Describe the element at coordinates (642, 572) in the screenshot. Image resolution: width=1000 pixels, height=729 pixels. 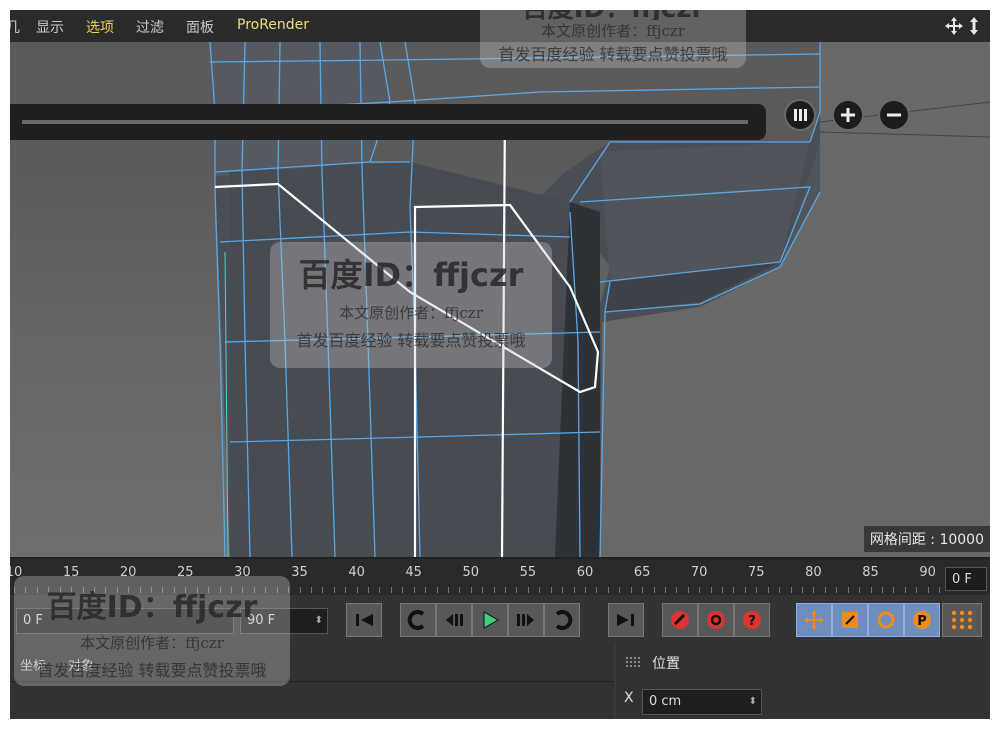
I see `timeline-tick-label: 65` at that location.